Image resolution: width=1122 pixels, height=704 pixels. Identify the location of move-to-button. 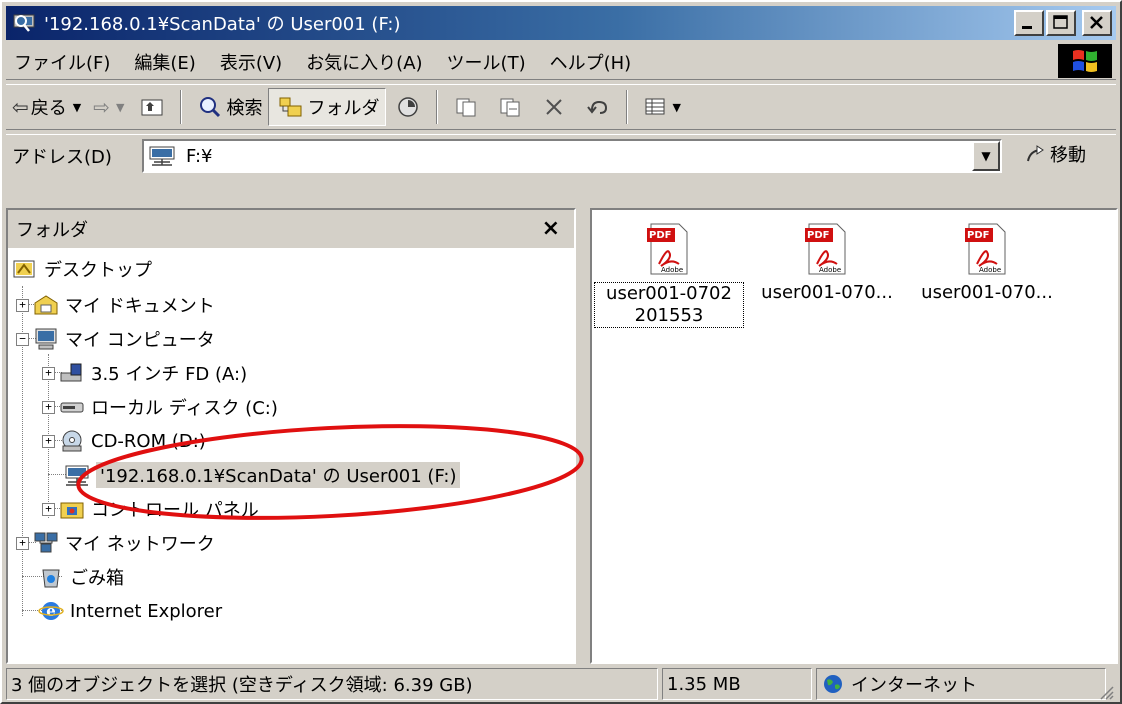
(466, 107).